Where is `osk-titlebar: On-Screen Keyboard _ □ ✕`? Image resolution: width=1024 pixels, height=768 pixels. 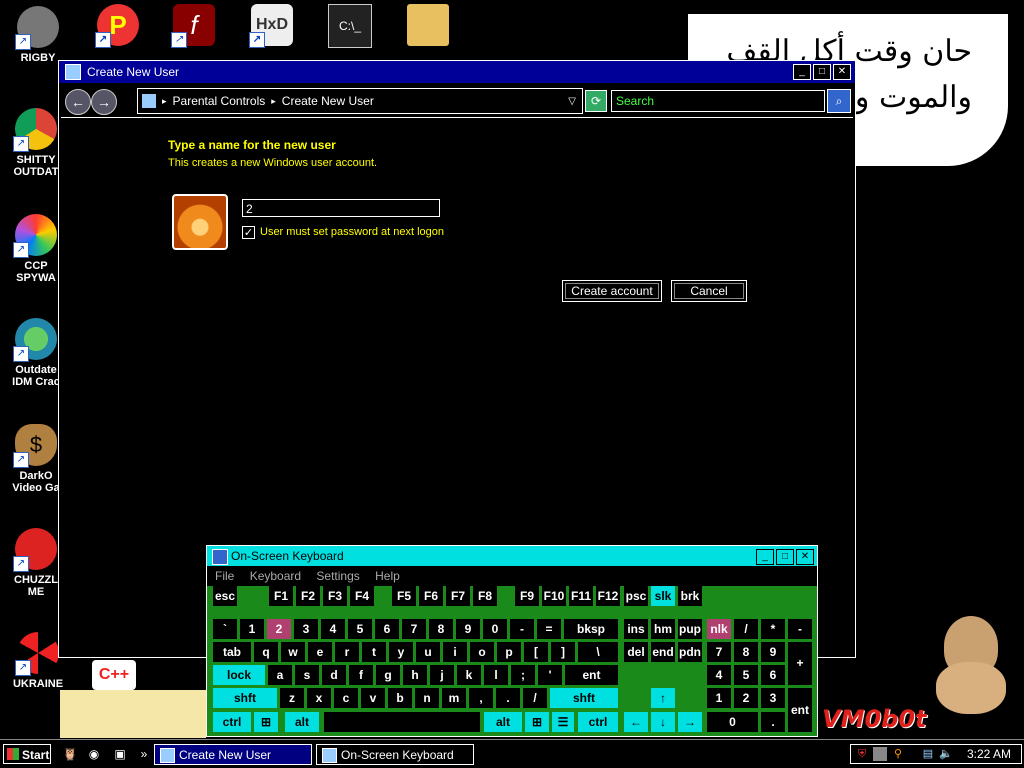
osk-titlebar: On-Screen Keyboard _ □ ✕ is located at coordinates (512, 556).